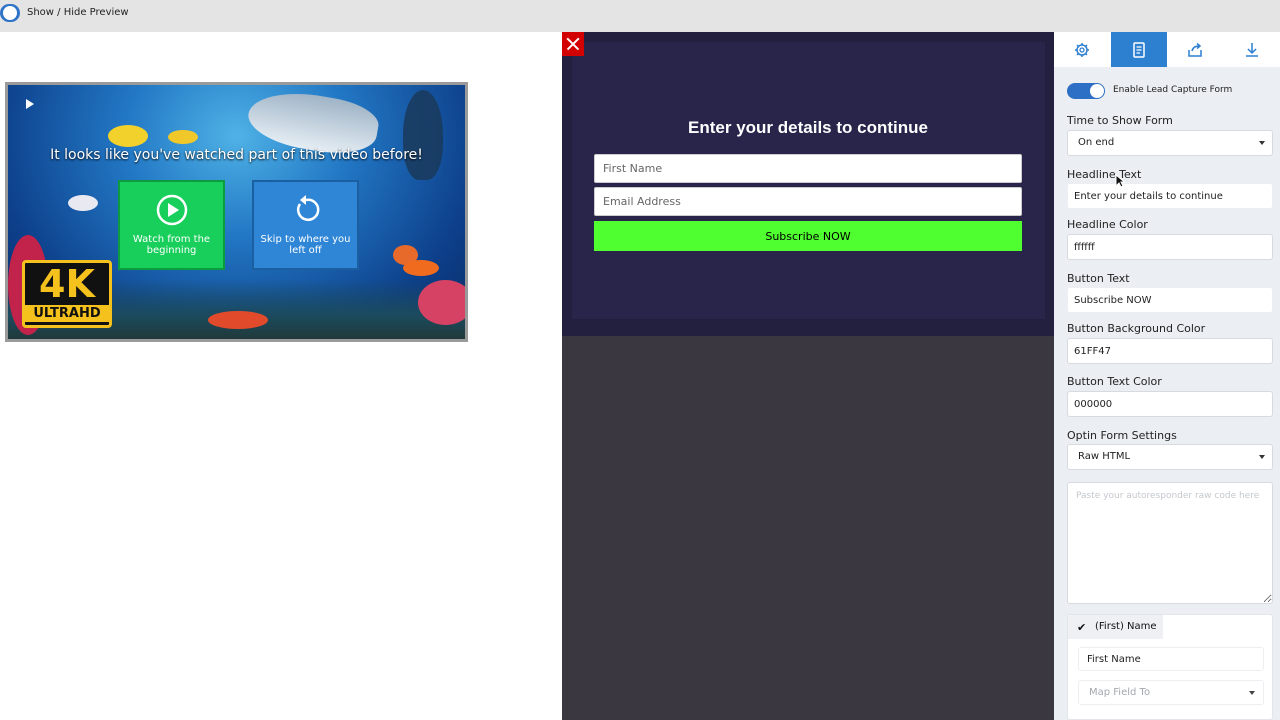 This screenshot has width=1280, height=720. Describe the element at coordinates (1173, 90) in the screenshot. I see `enable-lead-capture-label: Enable Lead Capture Form` at that location.